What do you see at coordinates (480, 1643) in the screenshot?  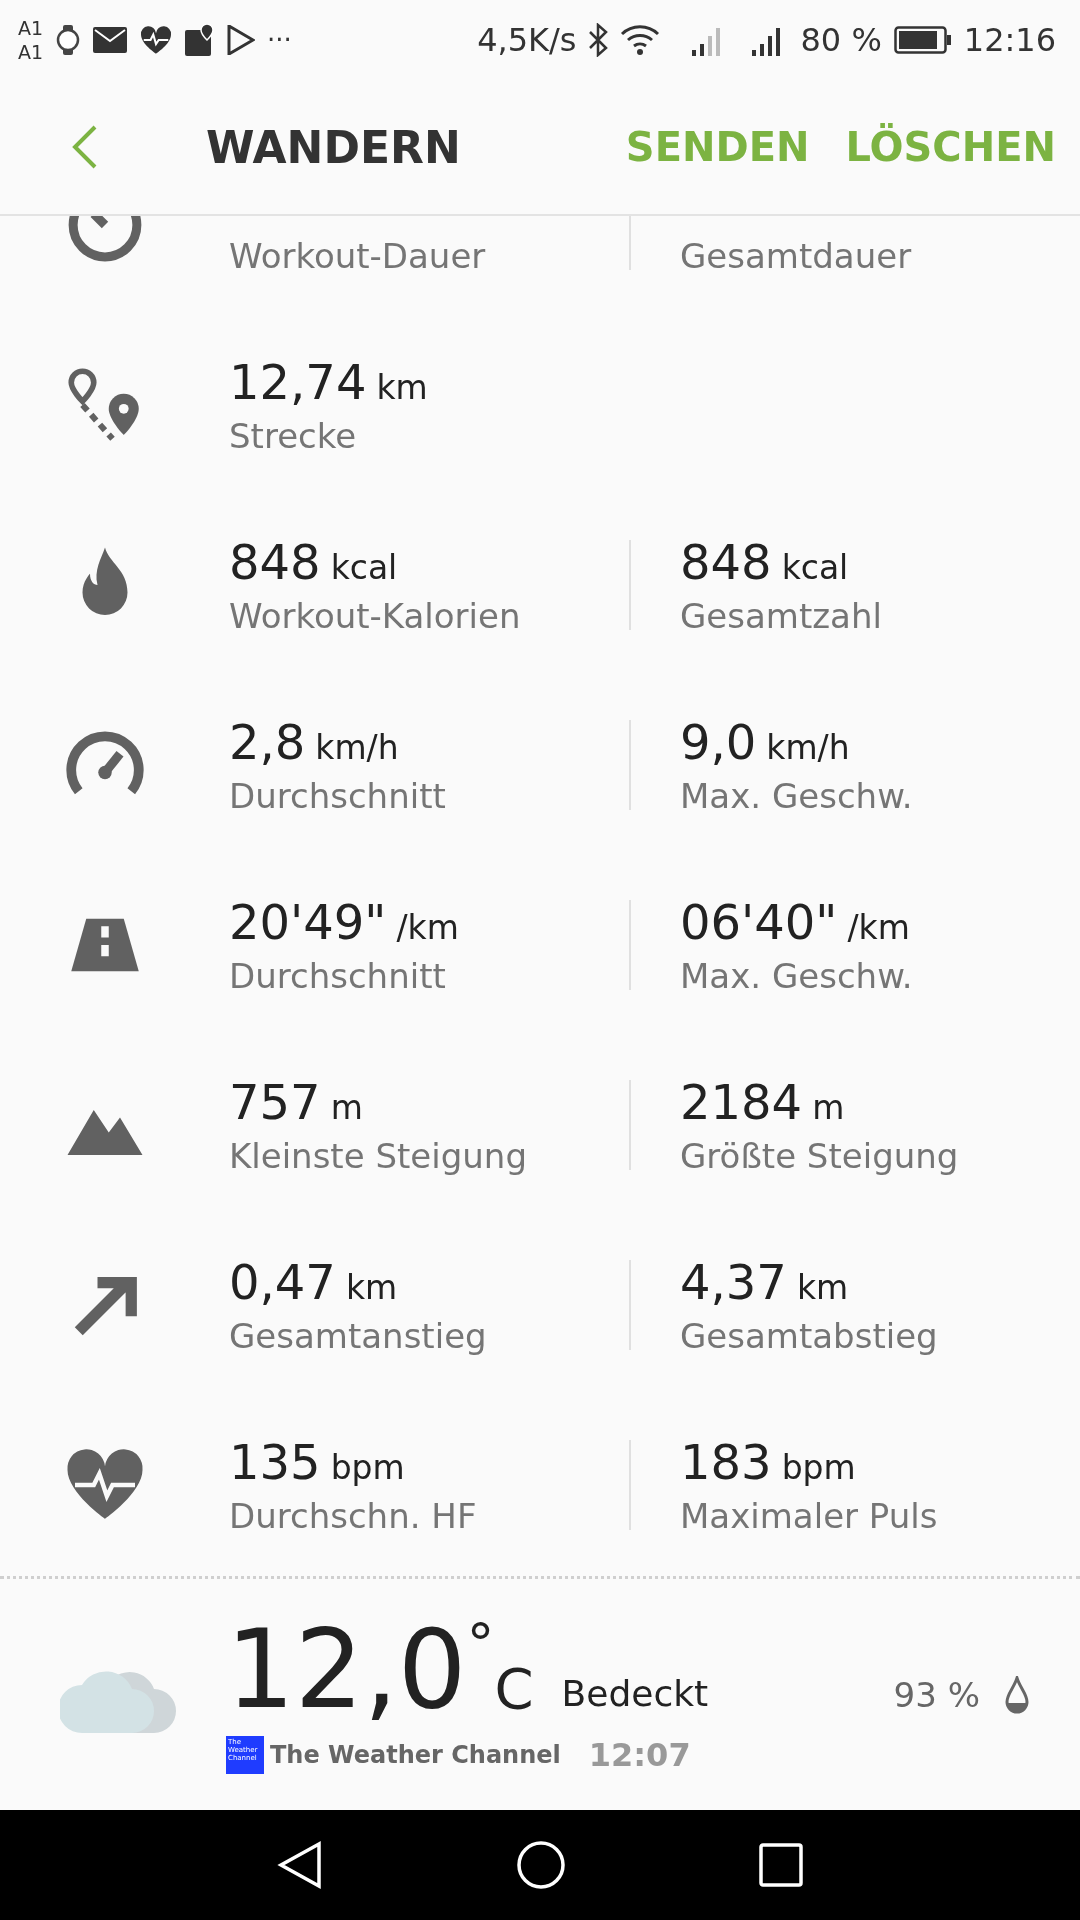 I see `degree-sign: °` at bounding box center [480, 1643].